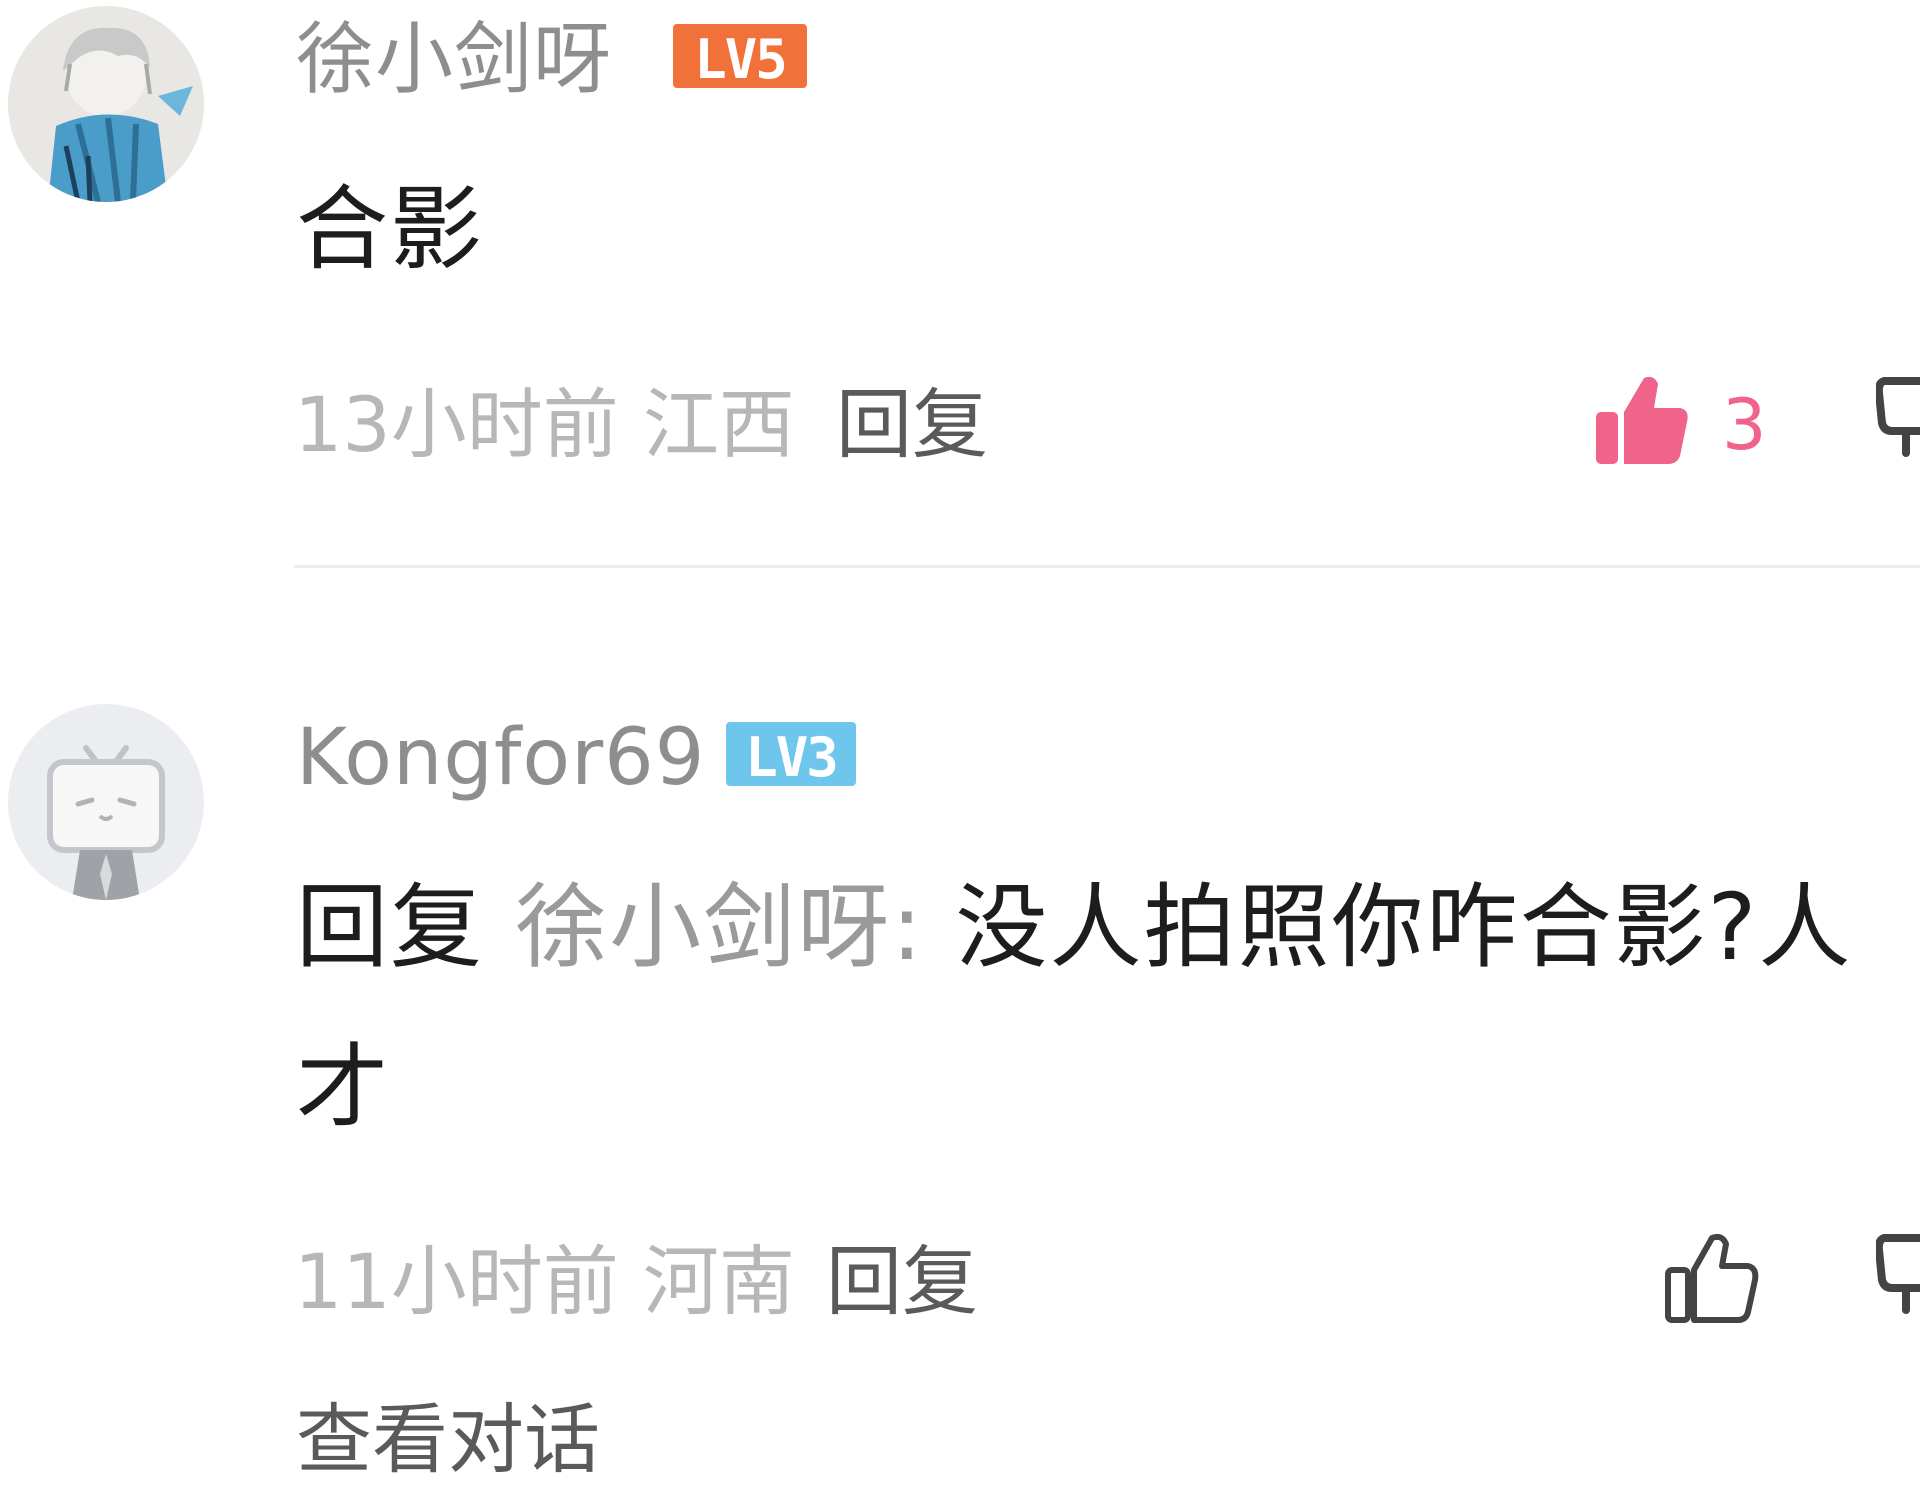  I want to click on thumbs-up-icon, so click(1642, 420).